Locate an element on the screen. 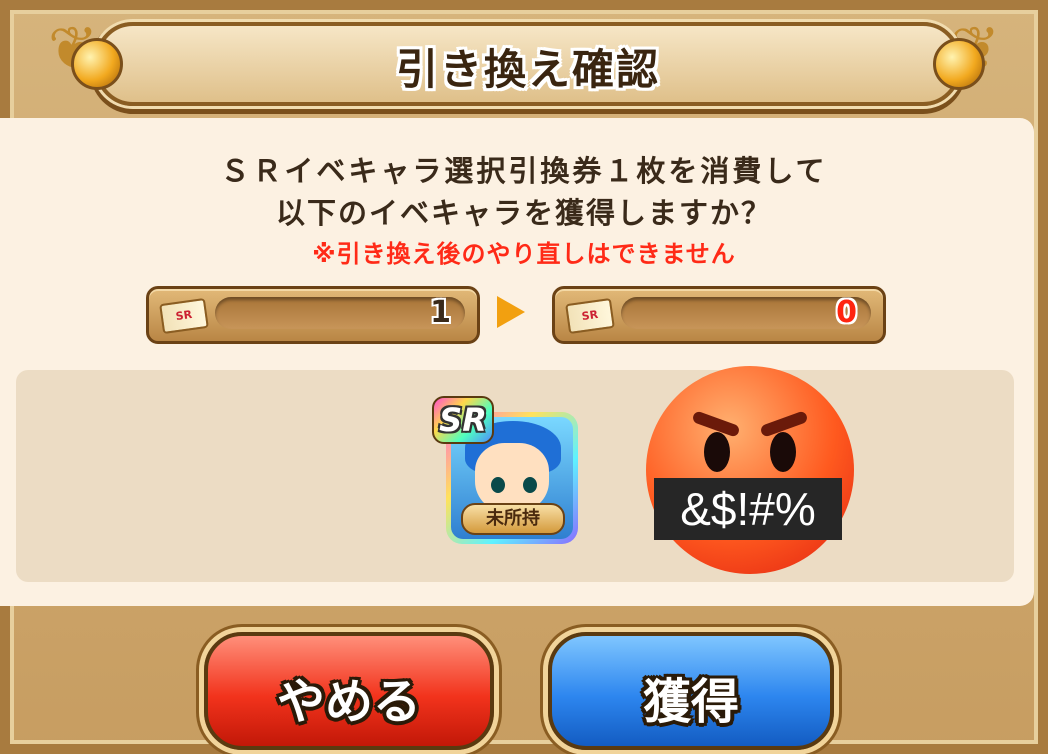 The image size is (1048, 754). message-line-1: ＳＲイベキャラ選択引換券１枚を消費して is located at coordinates (524, 171).